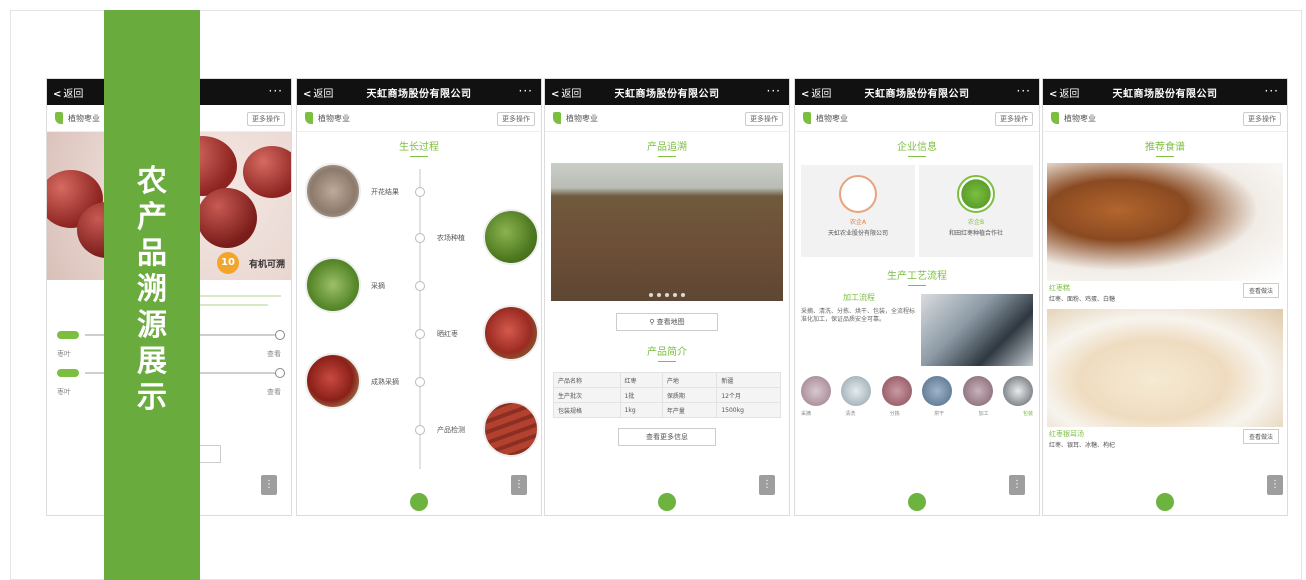 The image size is (1306, 580). What do you see at coordinates (667, 352) in the screenshot?
I see `section-title: 产品简介` at bounding box center [667, 352].